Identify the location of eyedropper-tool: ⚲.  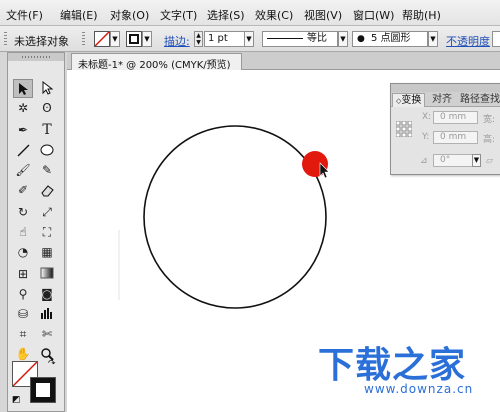
(23, 294).